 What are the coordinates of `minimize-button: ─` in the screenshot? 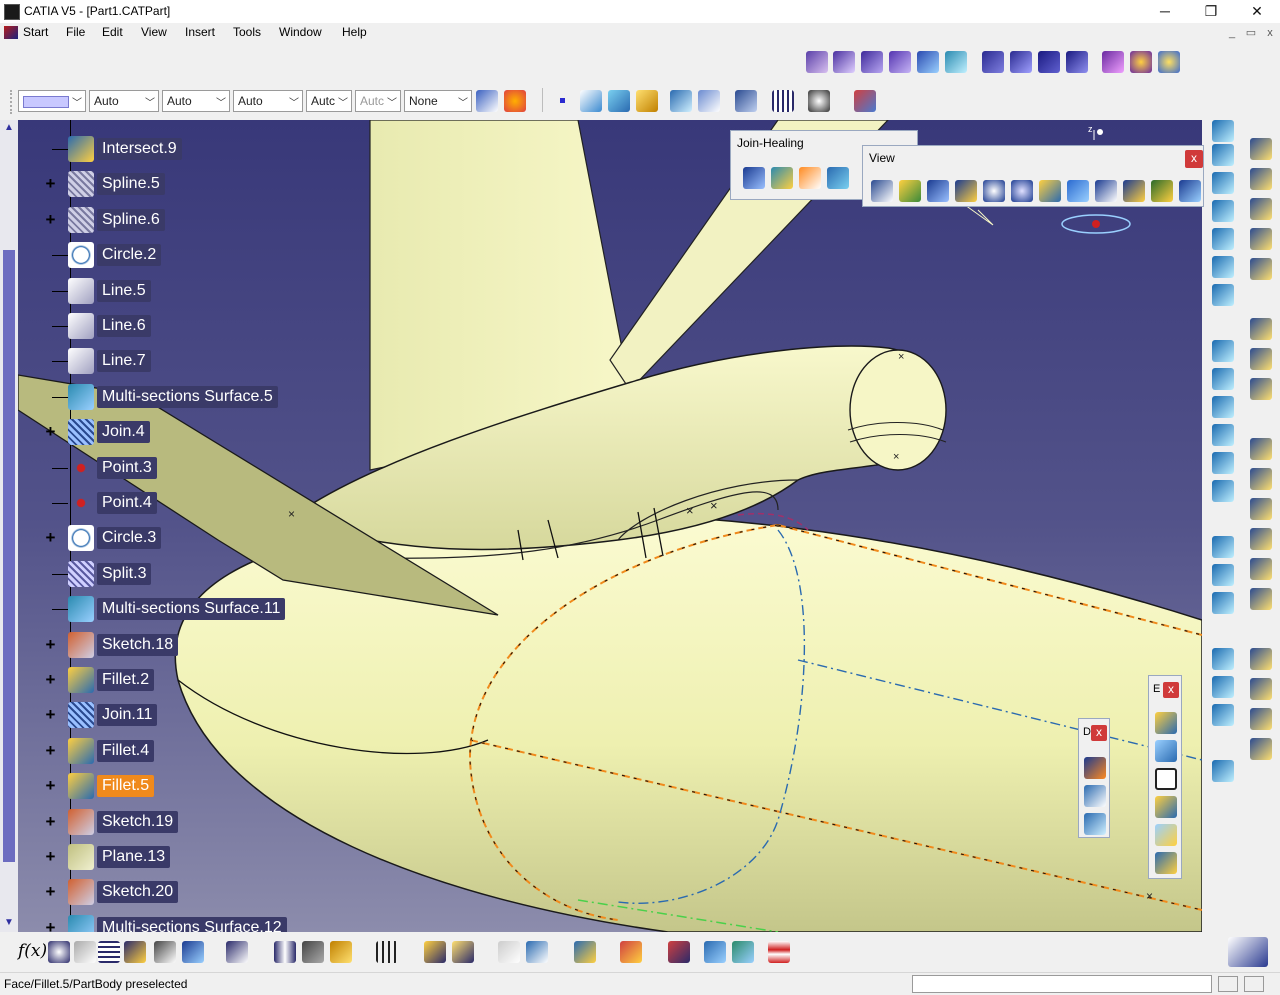 It's located at (1165, 11).